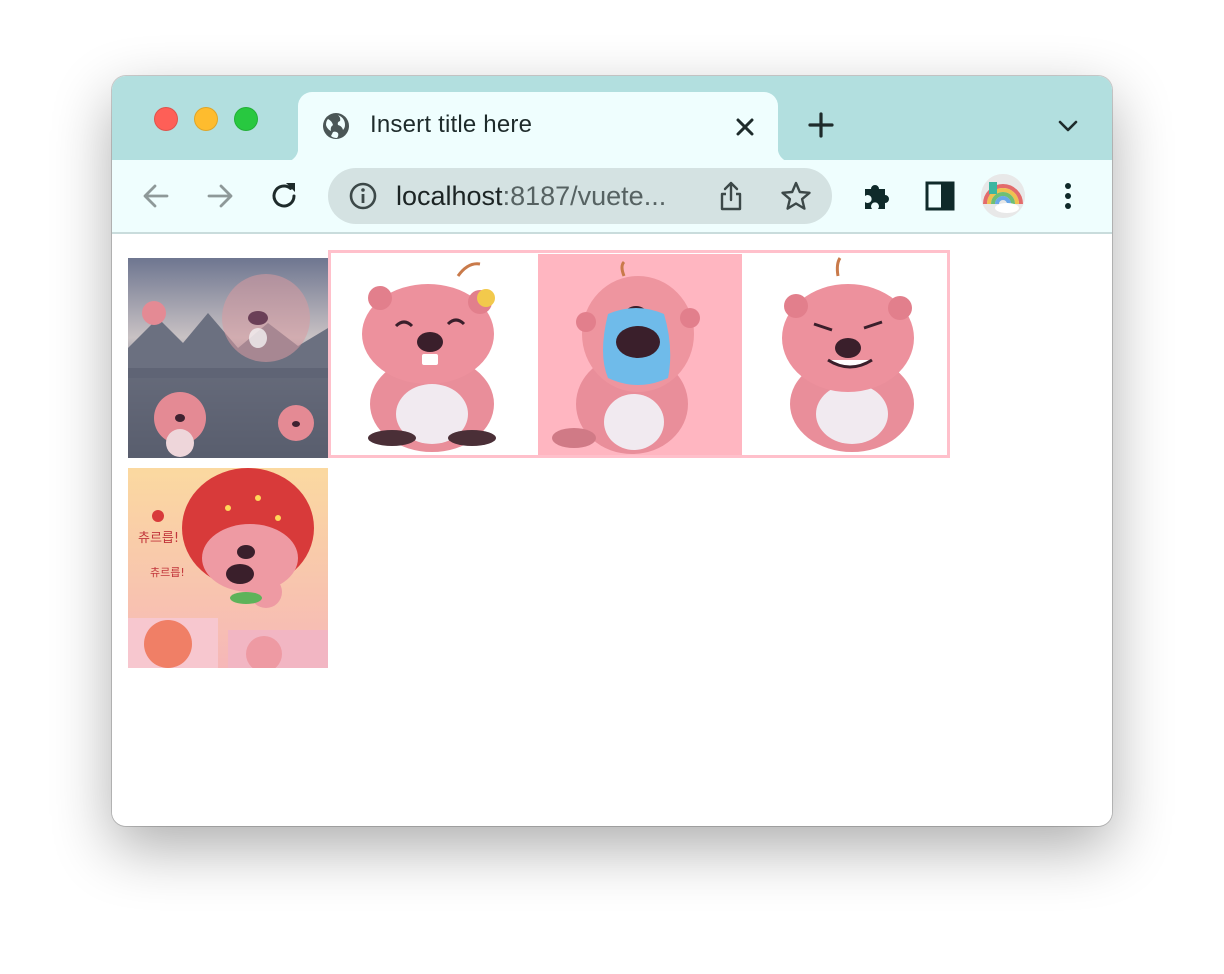 The height and width of the screenshot is (974, 1224). What do you see at coordinates (538, 127) in the screenshot?
I see `active-tab: Insert title here` at bounding box center [538, 127].